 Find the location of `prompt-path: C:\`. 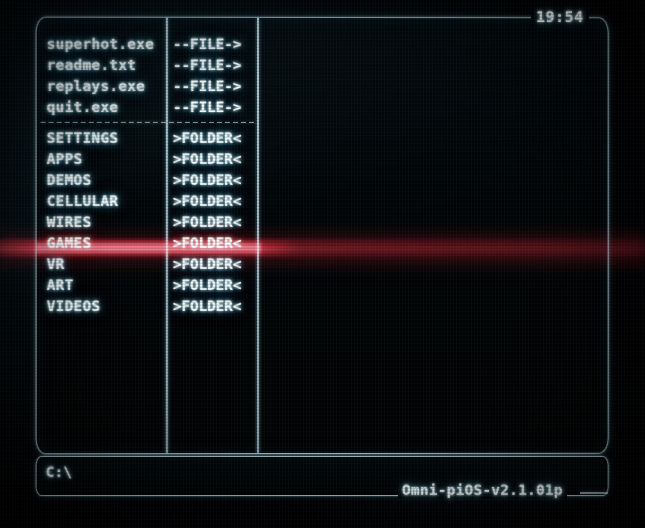

prompt-path: C:\ is located at coordinates (58, 473).